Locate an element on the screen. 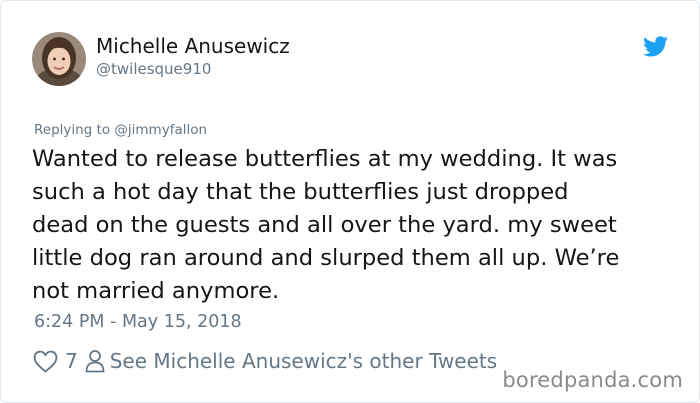 The height and width of the screenshot is (403, 700). replying-to: Replying to @jimmyfallon is located at coordinates (120, 130).